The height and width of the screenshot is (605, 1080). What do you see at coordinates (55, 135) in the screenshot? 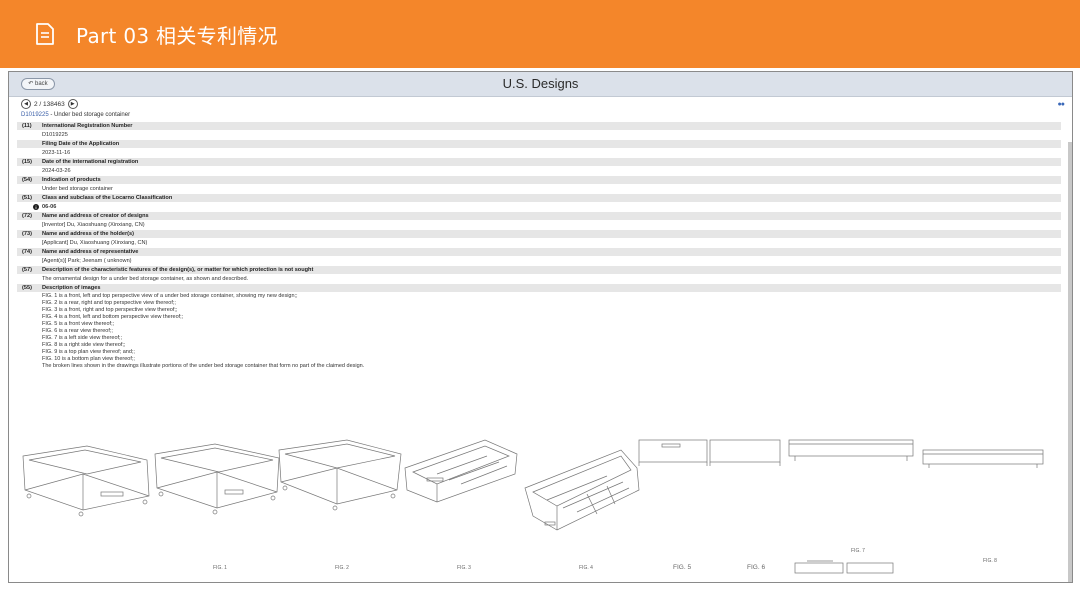
I see `field-value: D1019225` at bounding box center [55, 135].